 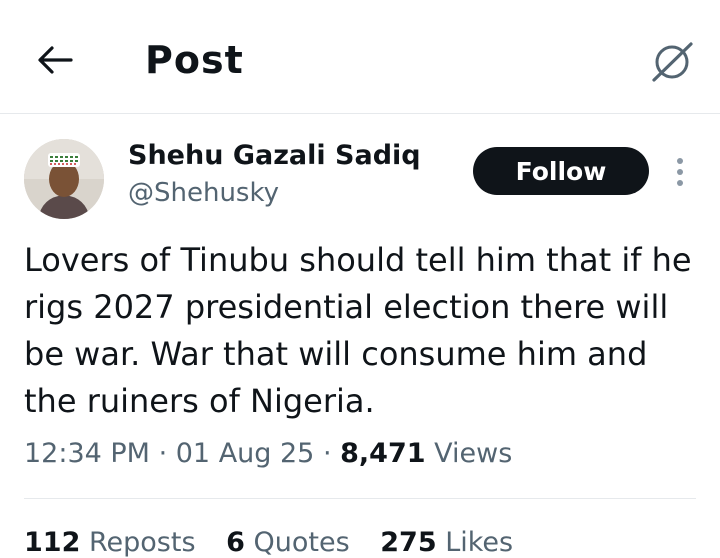 I want to click on post-time: 12:34 PM, so click(x=87, y=453).